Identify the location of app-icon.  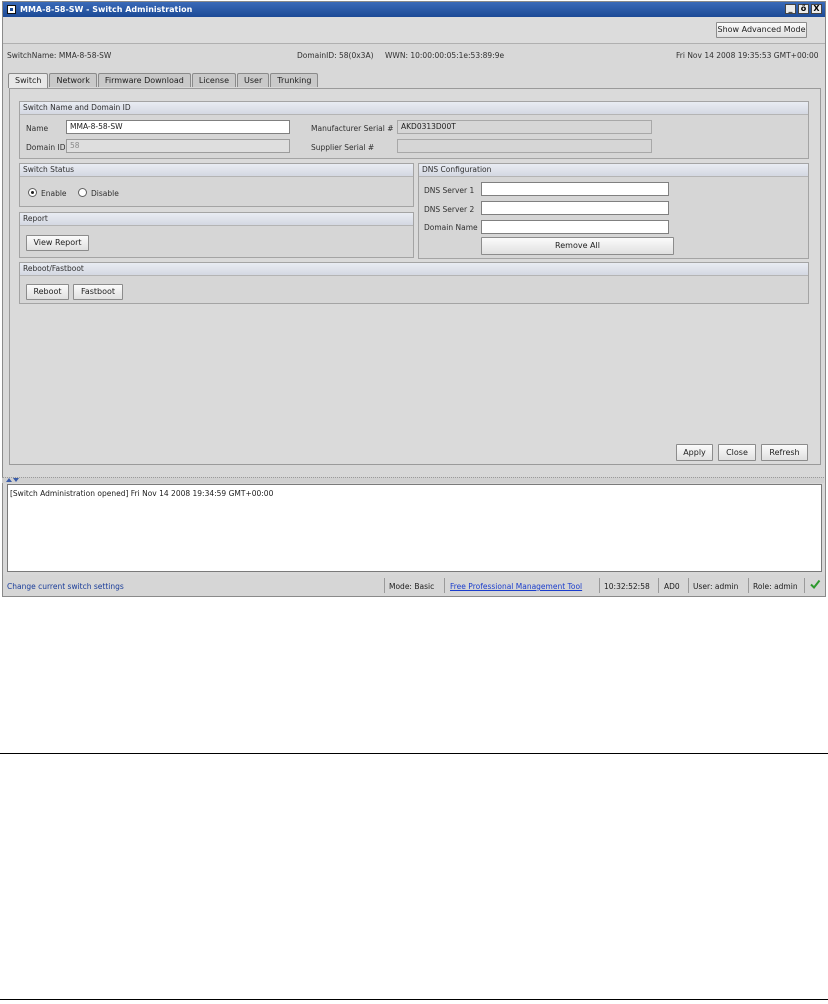
(11, 9).